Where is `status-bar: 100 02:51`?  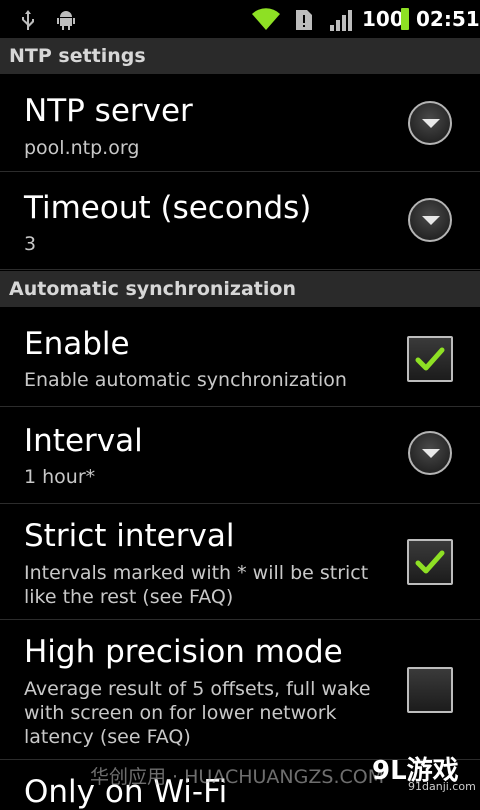
status-bar: 100 02:51 is located at coordinates (240, 19).